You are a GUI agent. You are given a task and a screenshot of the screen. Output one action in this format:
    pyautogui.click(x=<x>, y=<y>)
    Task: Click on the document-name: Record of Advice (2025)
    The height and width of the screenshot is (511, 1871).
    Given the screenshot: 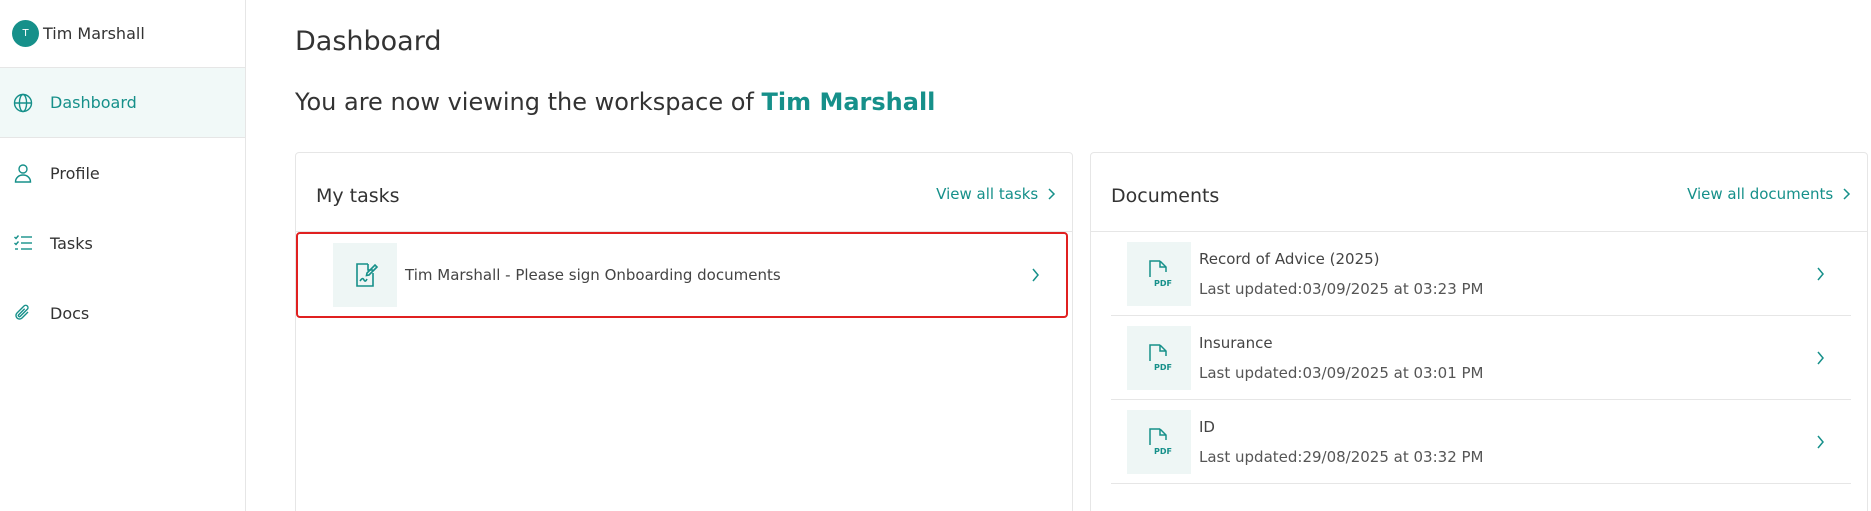 What is the action you would take?
    pyautogui.click(x=1289, y=258)
    